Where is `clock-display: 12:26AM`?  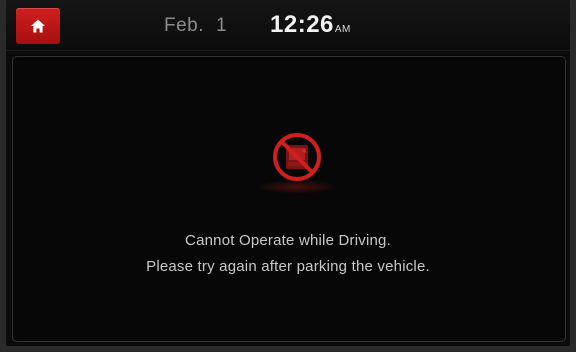
clock-display: 12:26AM is located at coordinates (310, 25).